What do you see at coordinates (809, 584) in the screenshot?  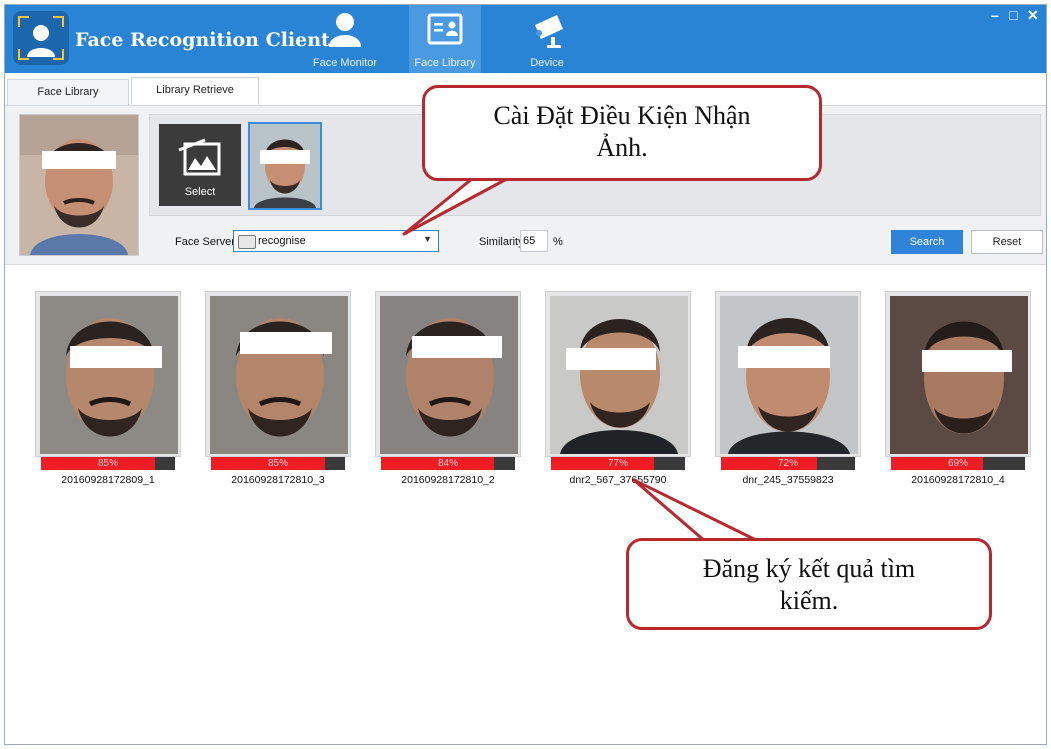 I see `callout-search-results: Đăng ký kết quả tìm kiếm.` at bounding box center [809, 584].